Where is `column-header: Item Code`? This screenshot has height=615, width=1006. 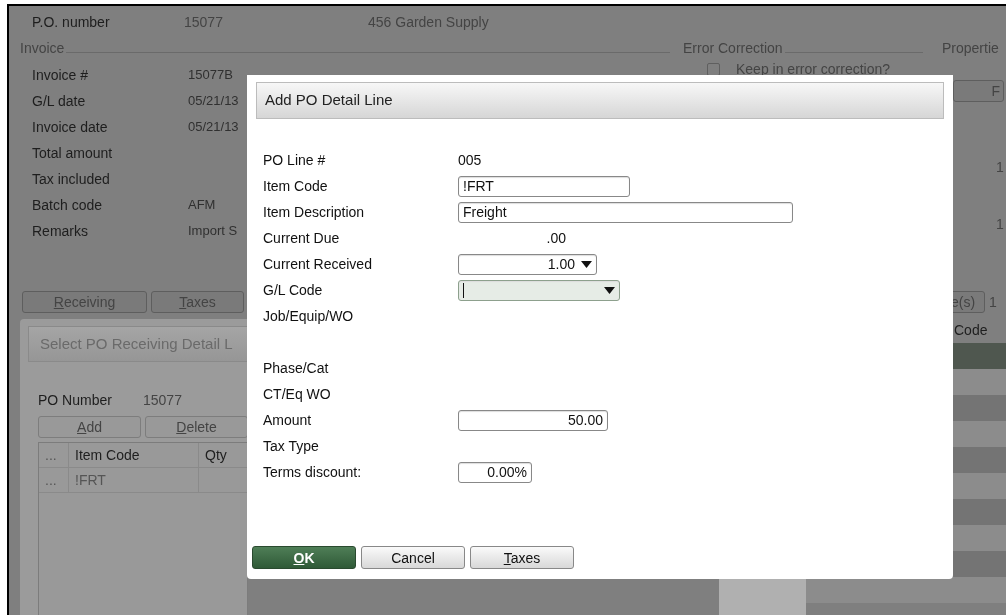
column-header: Item Code is located at coordinates (134, 455).